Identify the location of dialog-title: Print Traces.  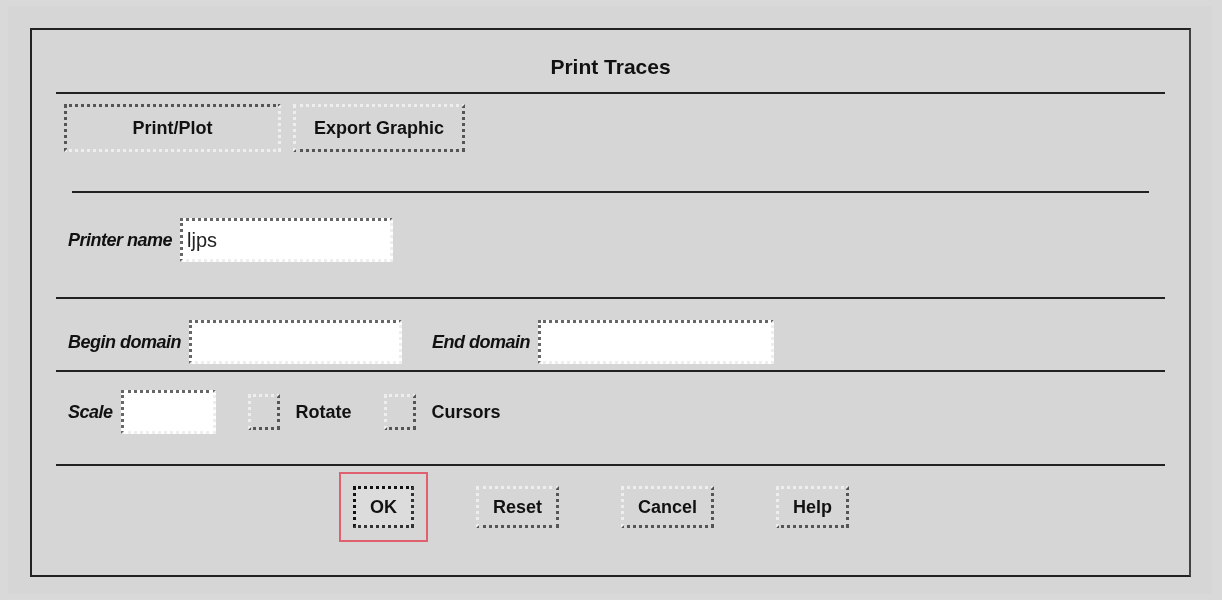
(610, 67).